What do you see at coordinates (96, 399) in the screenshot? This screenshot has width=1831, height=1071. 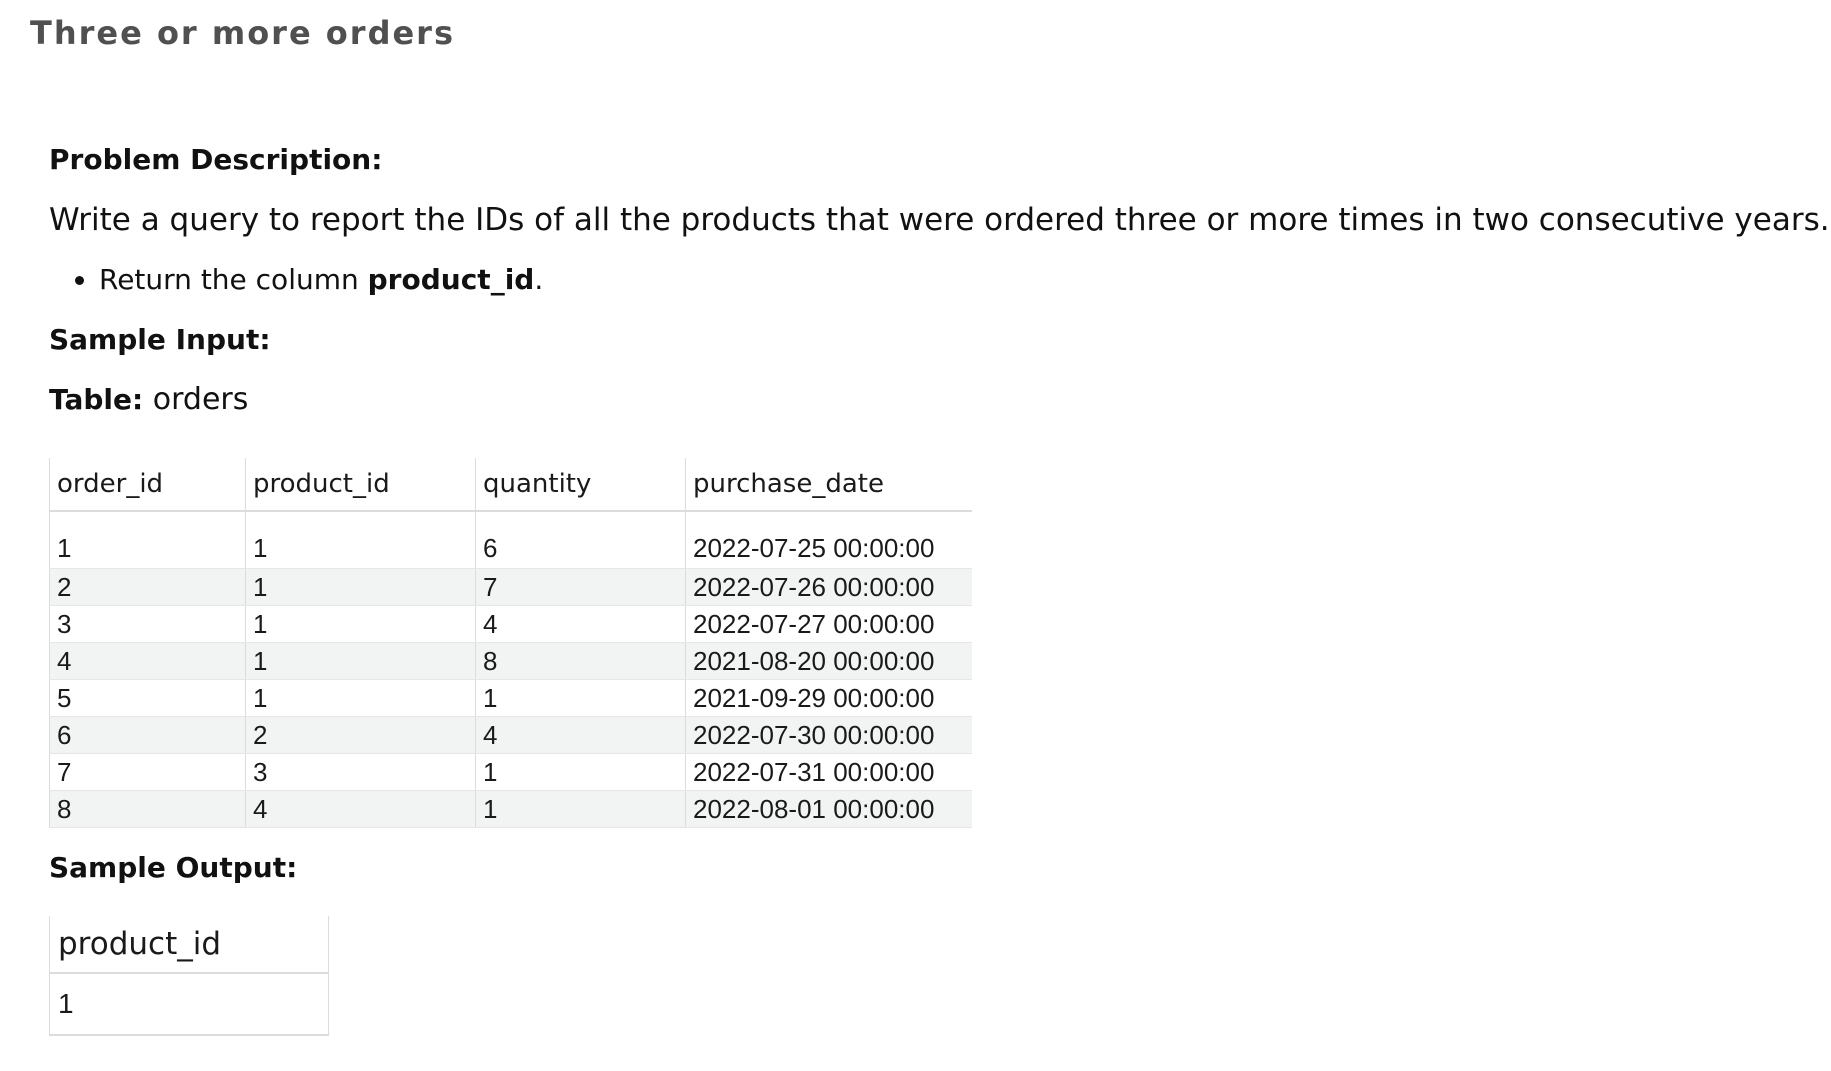 I see `table-label: Table:` at bounding box center [96, 399].